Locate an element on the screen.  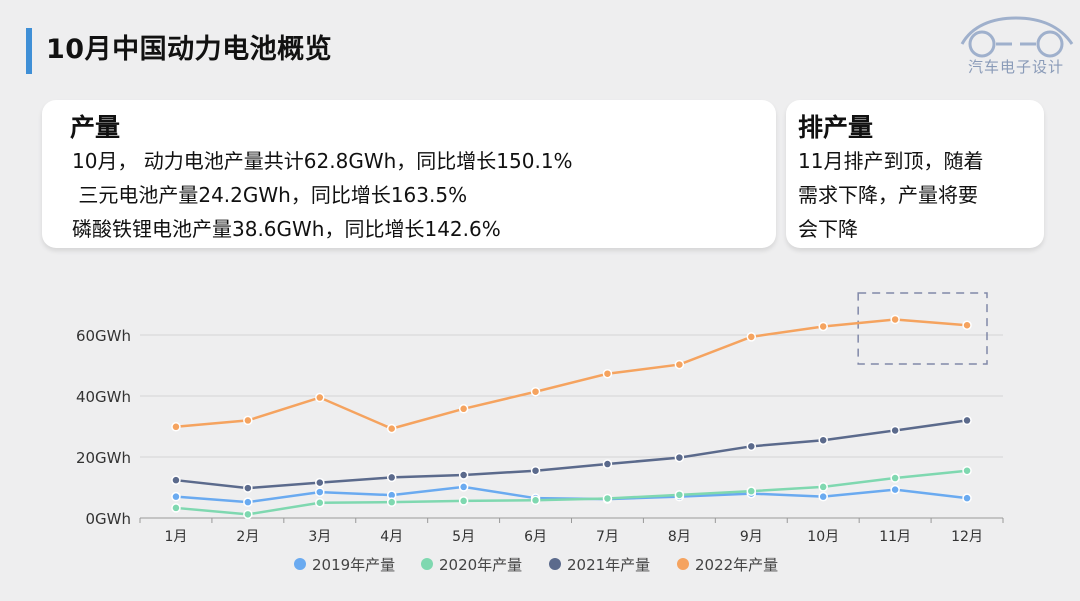
schedule-line-2: 需求下降，产量将要 is located at coordinates (888, 195).